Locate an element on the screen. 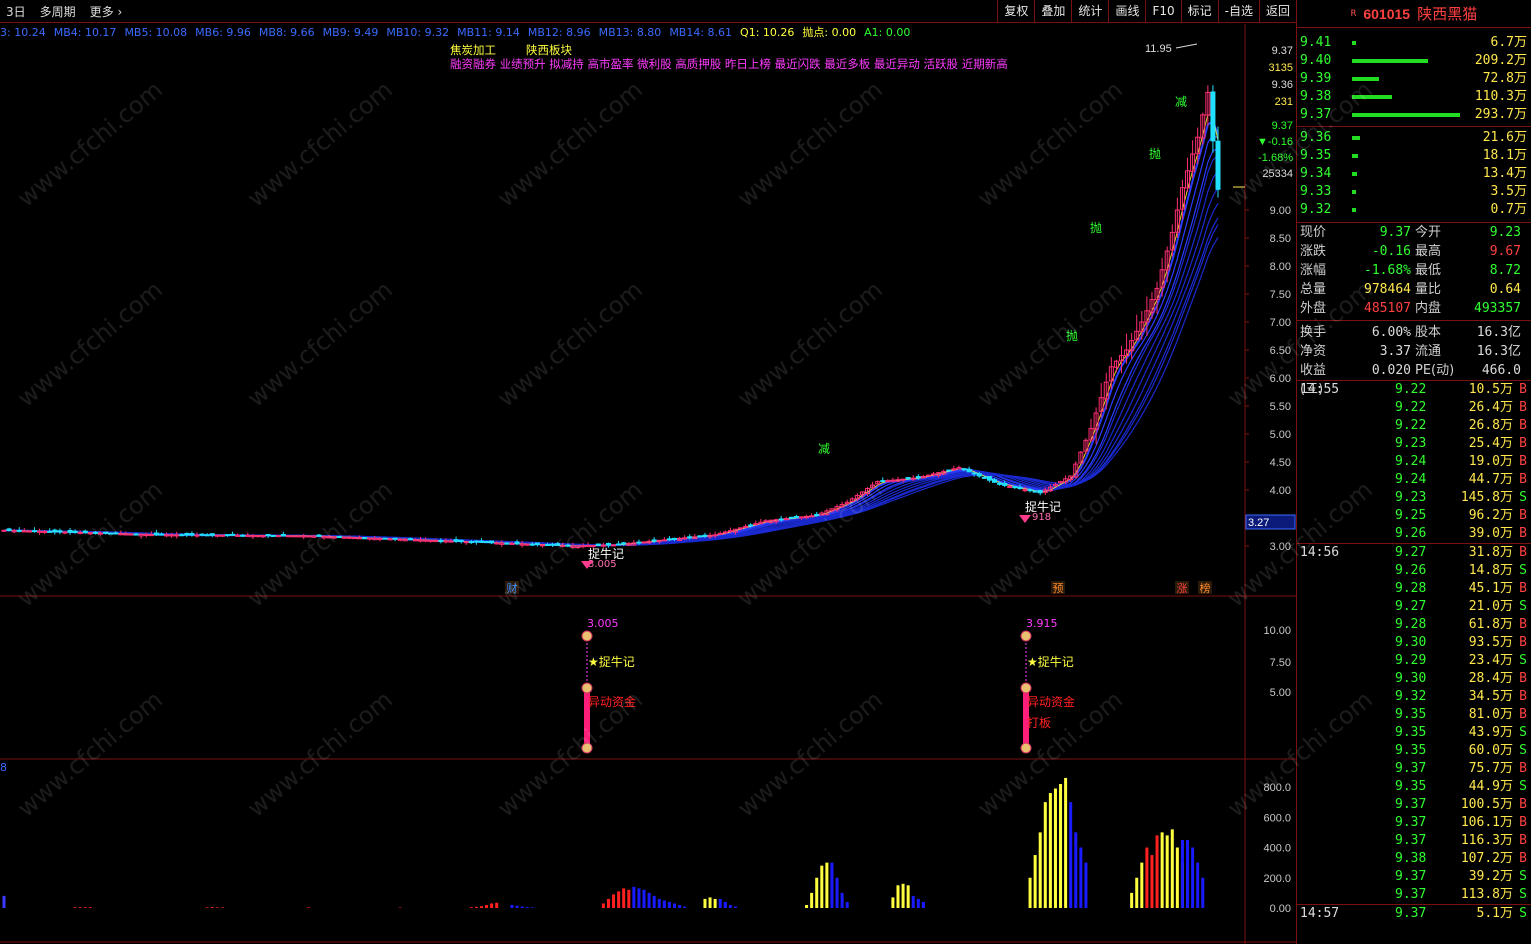 The image size is (1531, 944). stat-value: 9.23 is located at coordinates (1505, 232).